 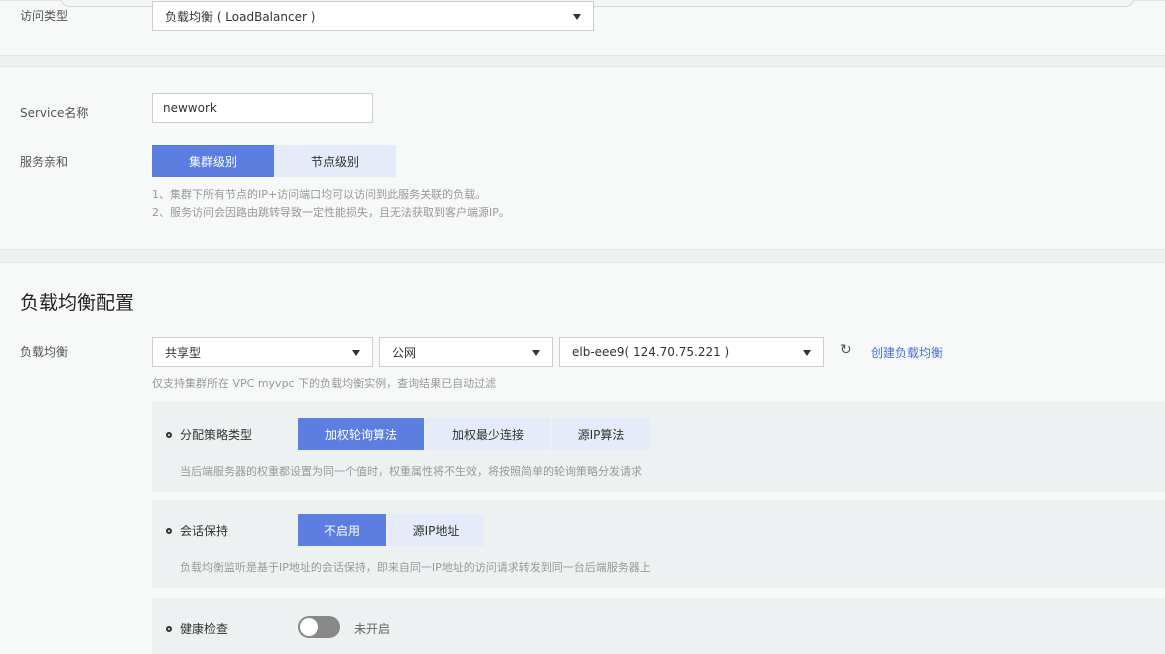 What do you see at coordinates (658, 626) in the screenshot?
I see `health-panel: 健康检查 未开启` at bounding box center [658, 626].